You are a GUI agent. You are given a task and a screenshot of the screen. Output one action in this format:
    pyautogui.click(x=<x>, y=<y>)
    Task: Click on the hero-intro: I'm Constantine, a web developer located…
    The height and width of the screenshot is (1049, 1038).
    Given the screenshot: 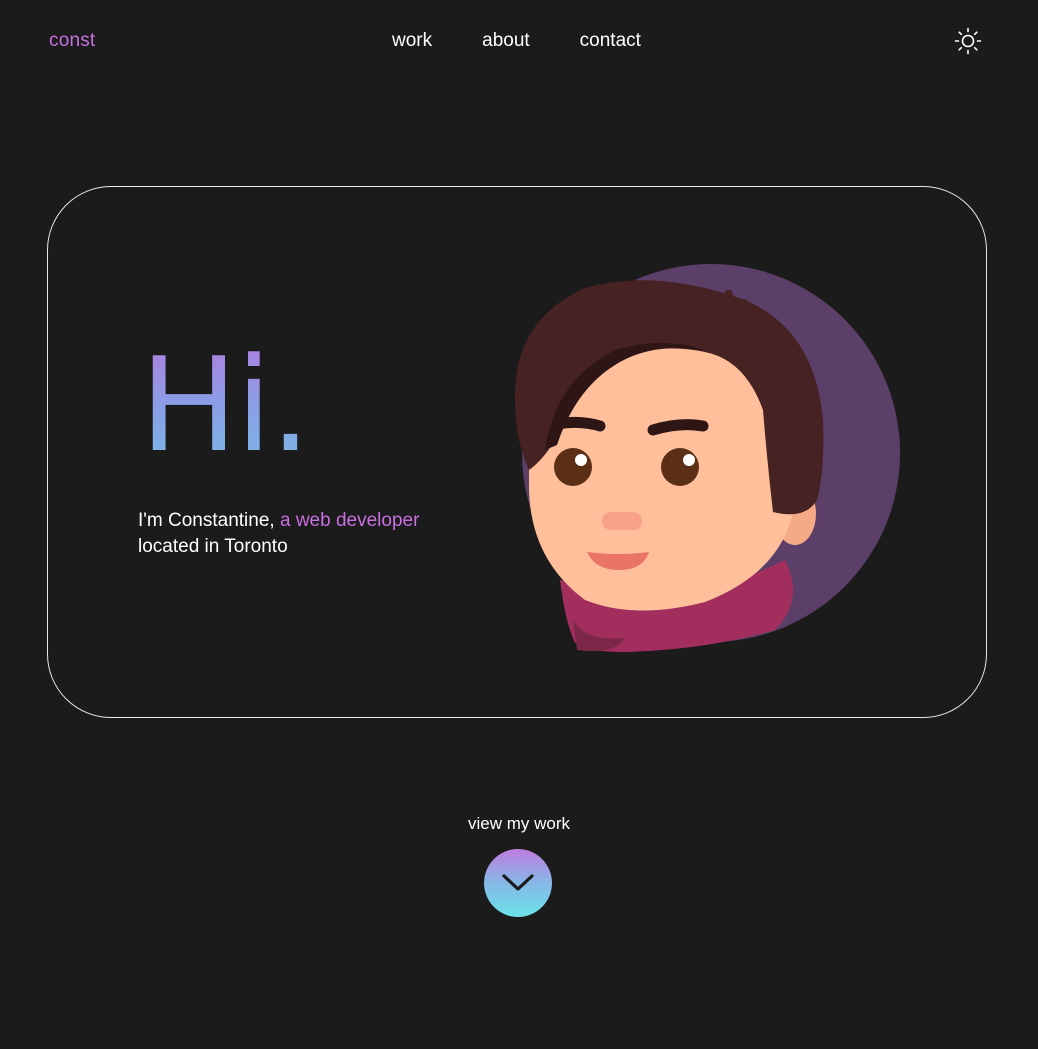 What is the action you would take?
    pyautogui.click(x=308, y=534)
    